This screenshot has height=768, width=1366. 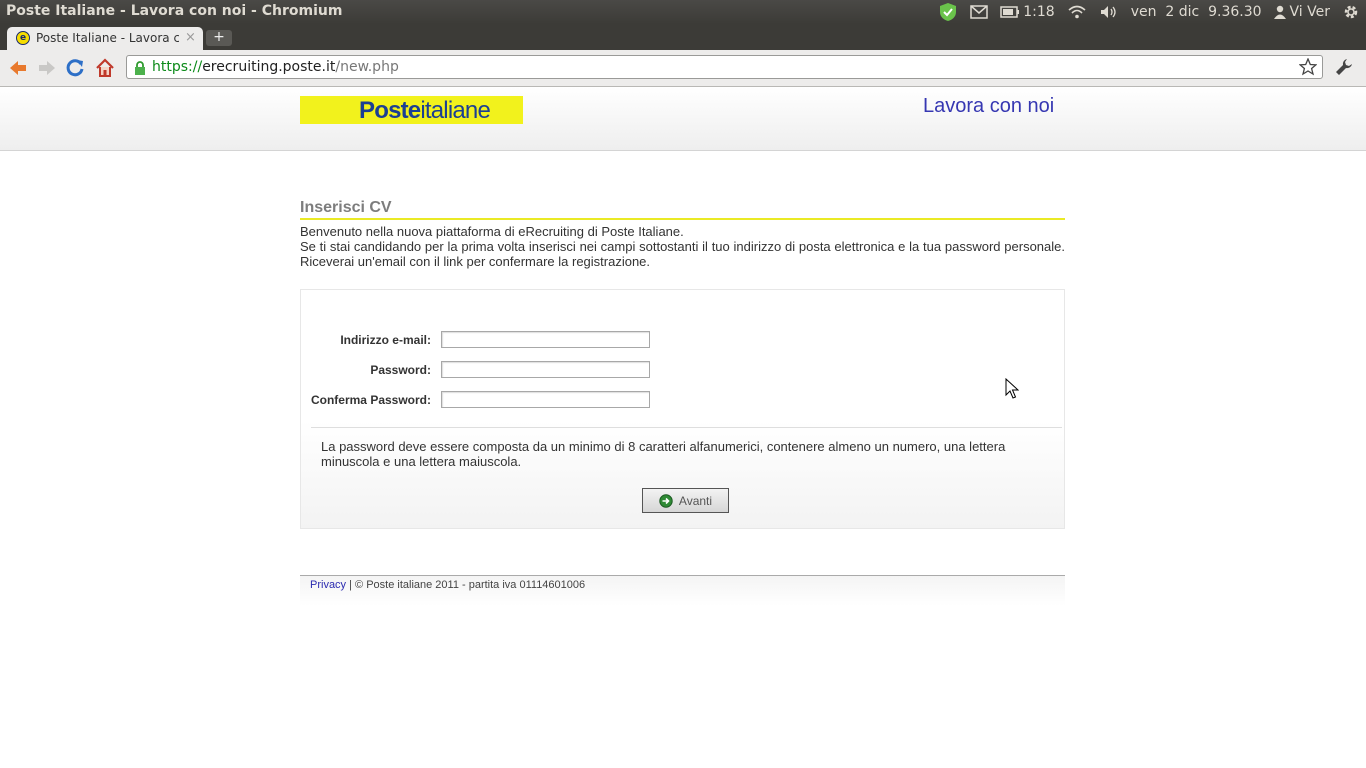 What do you see at coordinates (1196, 12) in the screenshot?
I see `clock: ven 2 dic 9.36.30` at bounding box center [1196, 12].